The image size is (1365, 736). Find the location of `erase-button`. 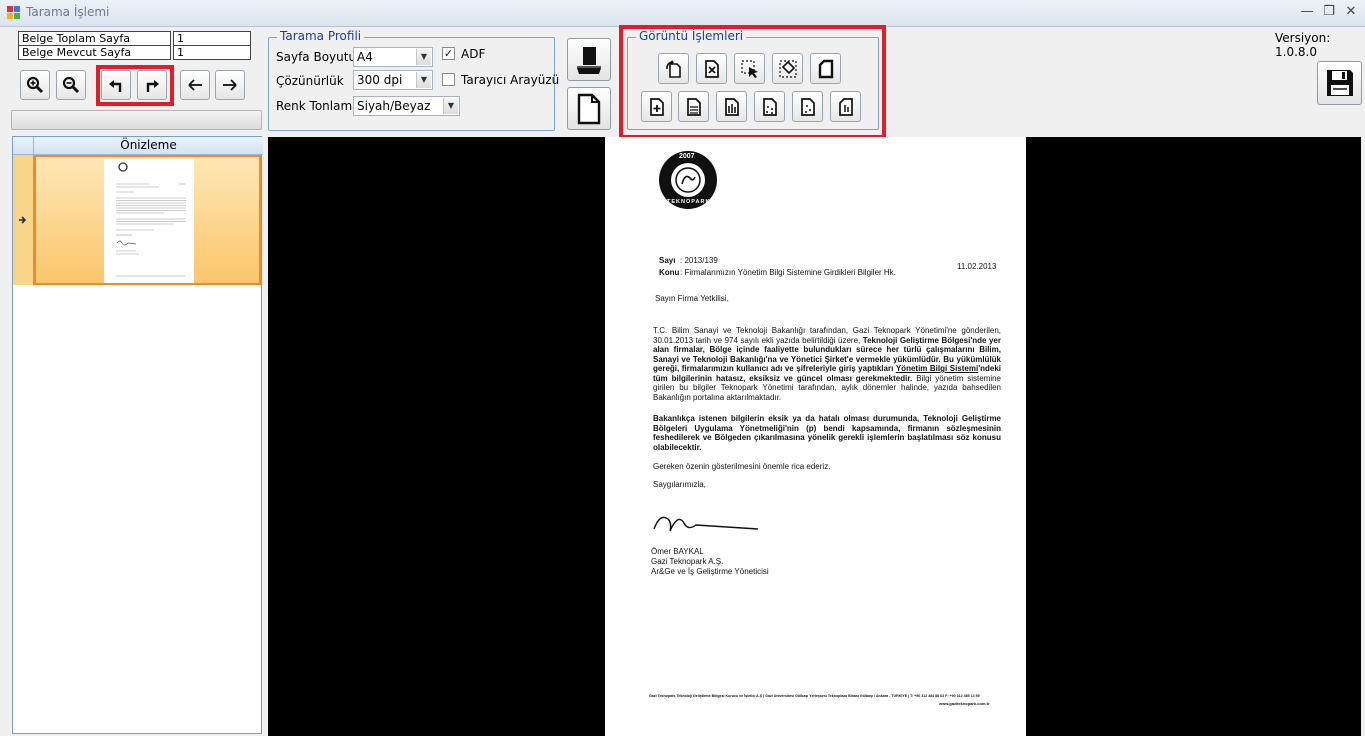

erase-button is located at coordinates (787, 68).